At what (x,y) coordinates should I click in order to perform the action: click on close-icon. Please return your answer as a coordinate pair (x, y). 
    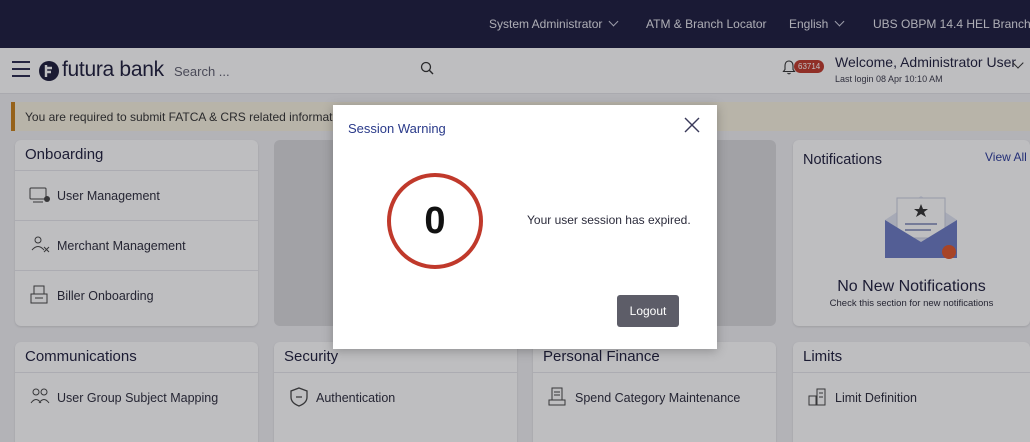
    Looking at the image, I should click on (692, 125).